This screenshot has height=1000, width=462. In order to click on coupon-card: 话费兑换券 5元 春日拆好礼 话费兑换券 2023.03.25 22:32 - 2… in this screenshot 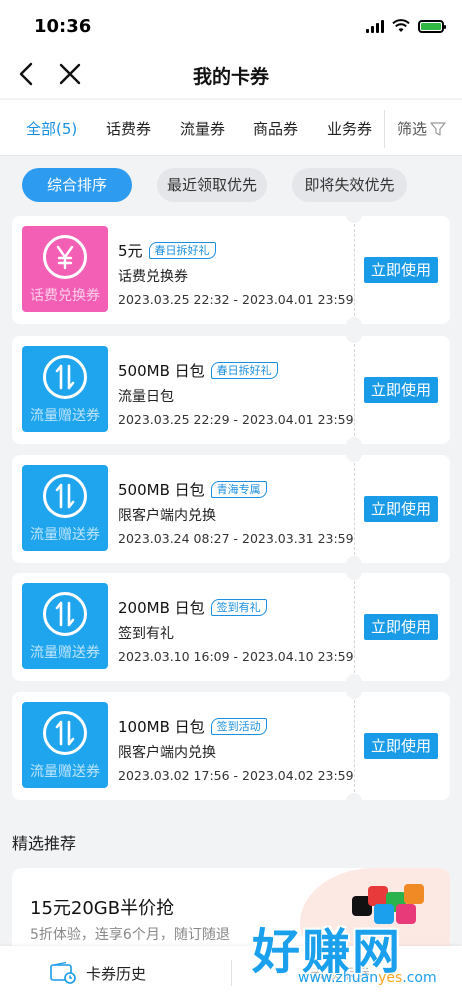, I will do `click(231, 270)`.